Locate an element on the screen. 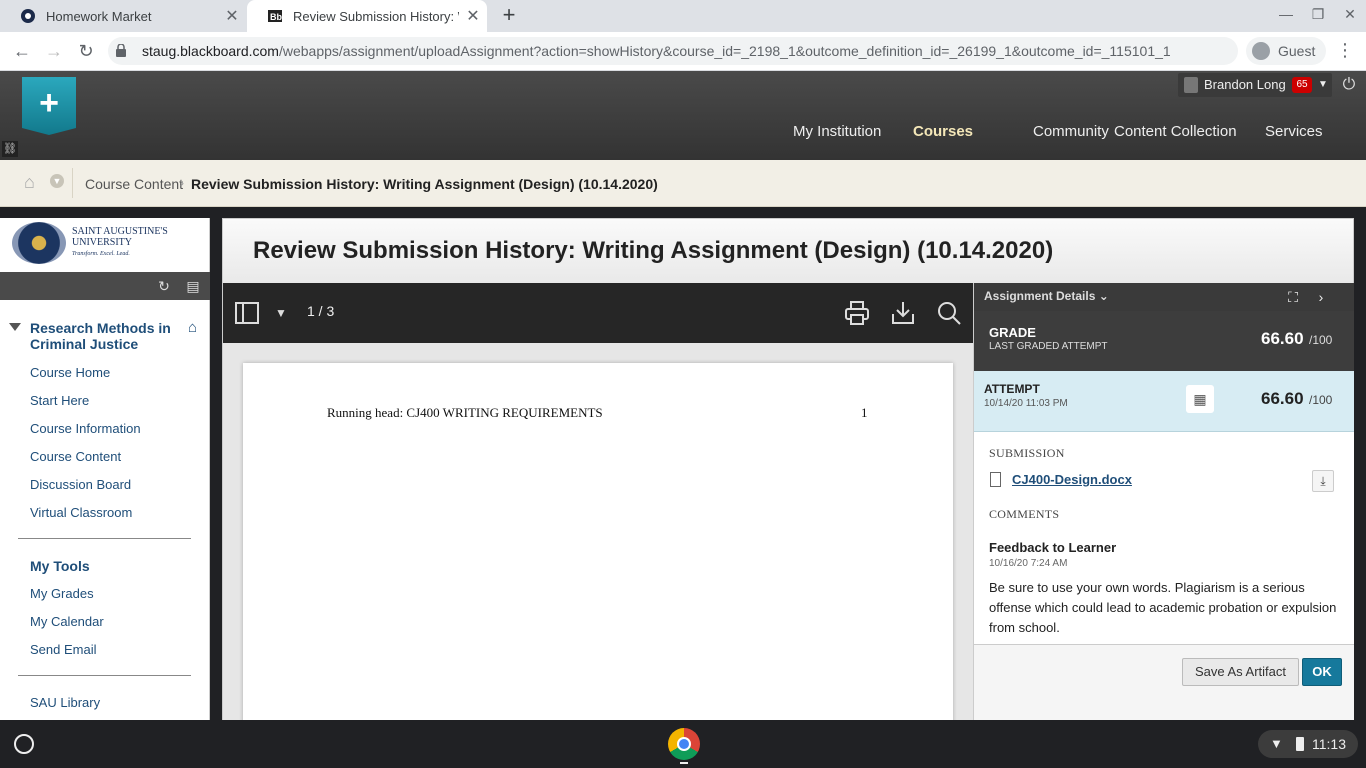 The height and width of the screenshot is (768, 1366). feedback-title: Feedback to Learner is located at coordinates (1053, 547).